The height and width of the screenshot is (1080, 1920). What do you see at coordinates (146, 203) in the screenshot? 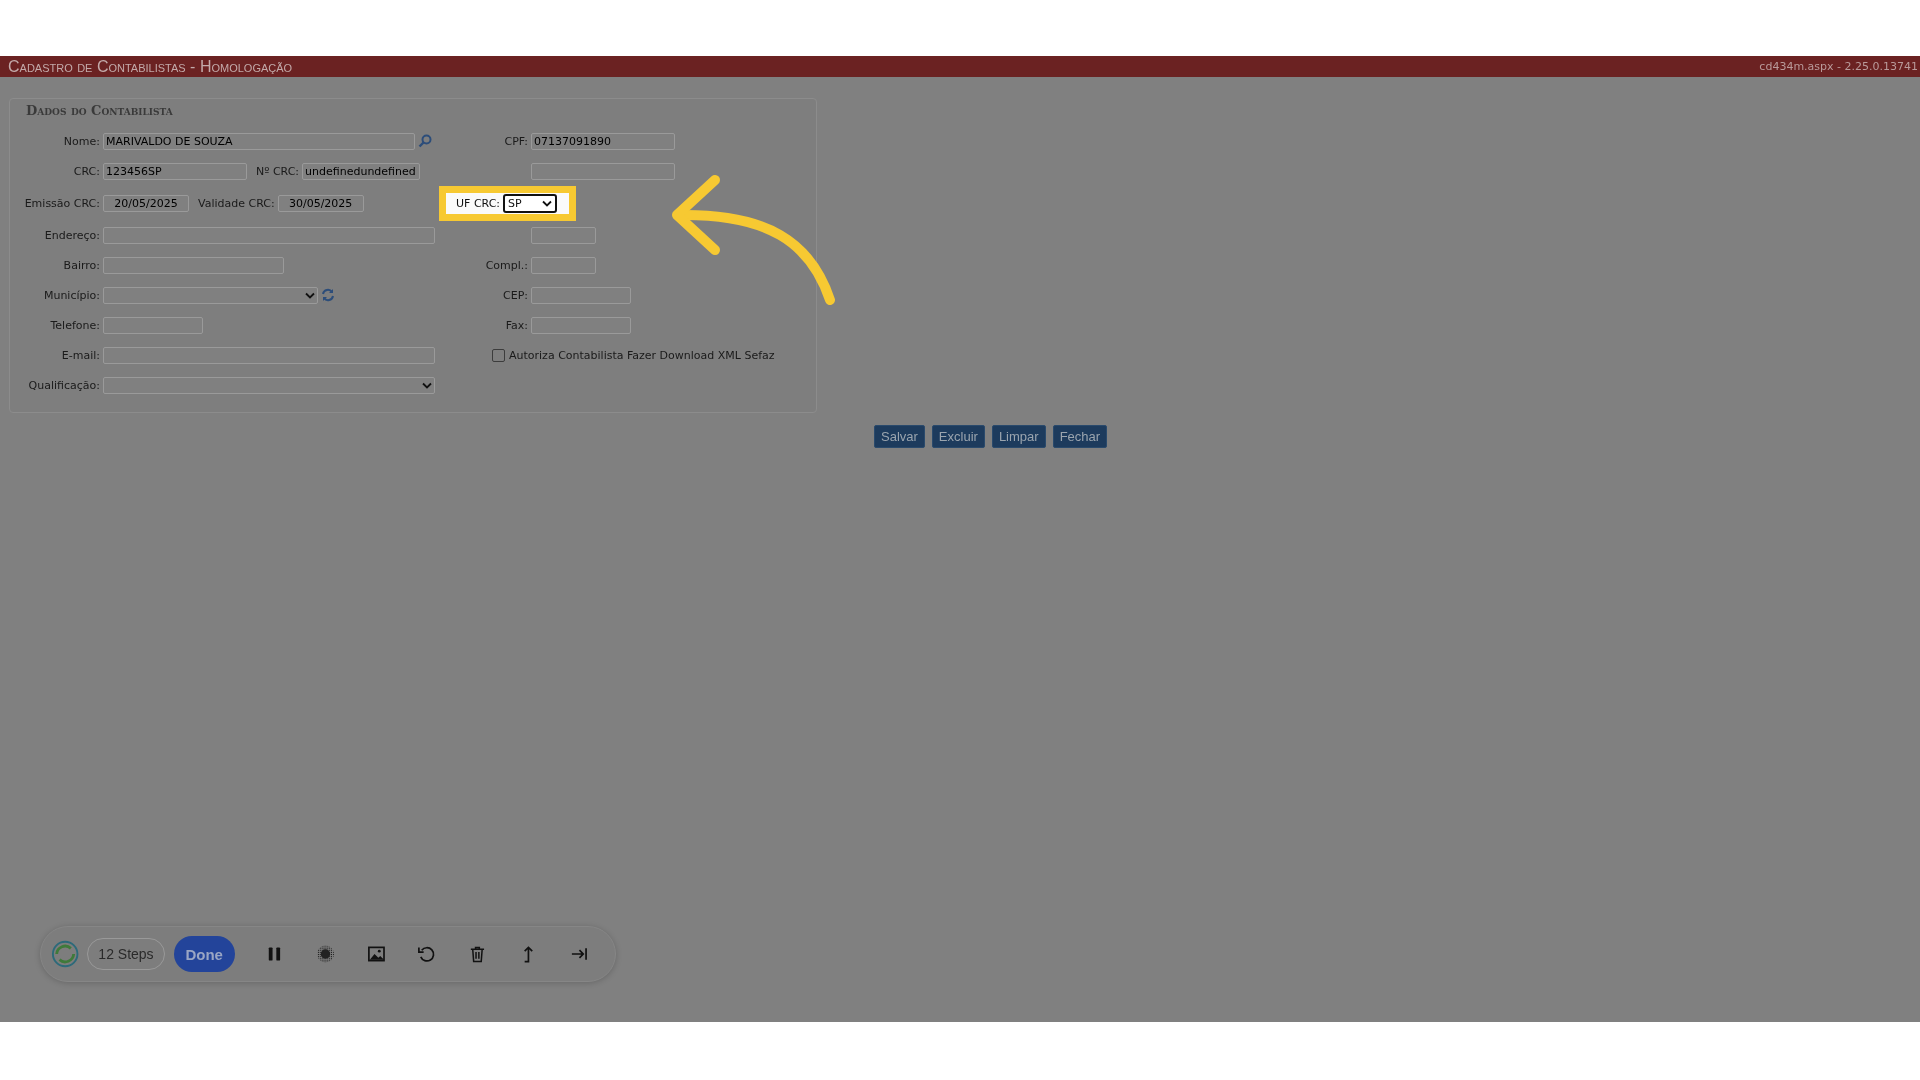
I see `input-field: 20/05/2025` at bounding box center [146, 203].